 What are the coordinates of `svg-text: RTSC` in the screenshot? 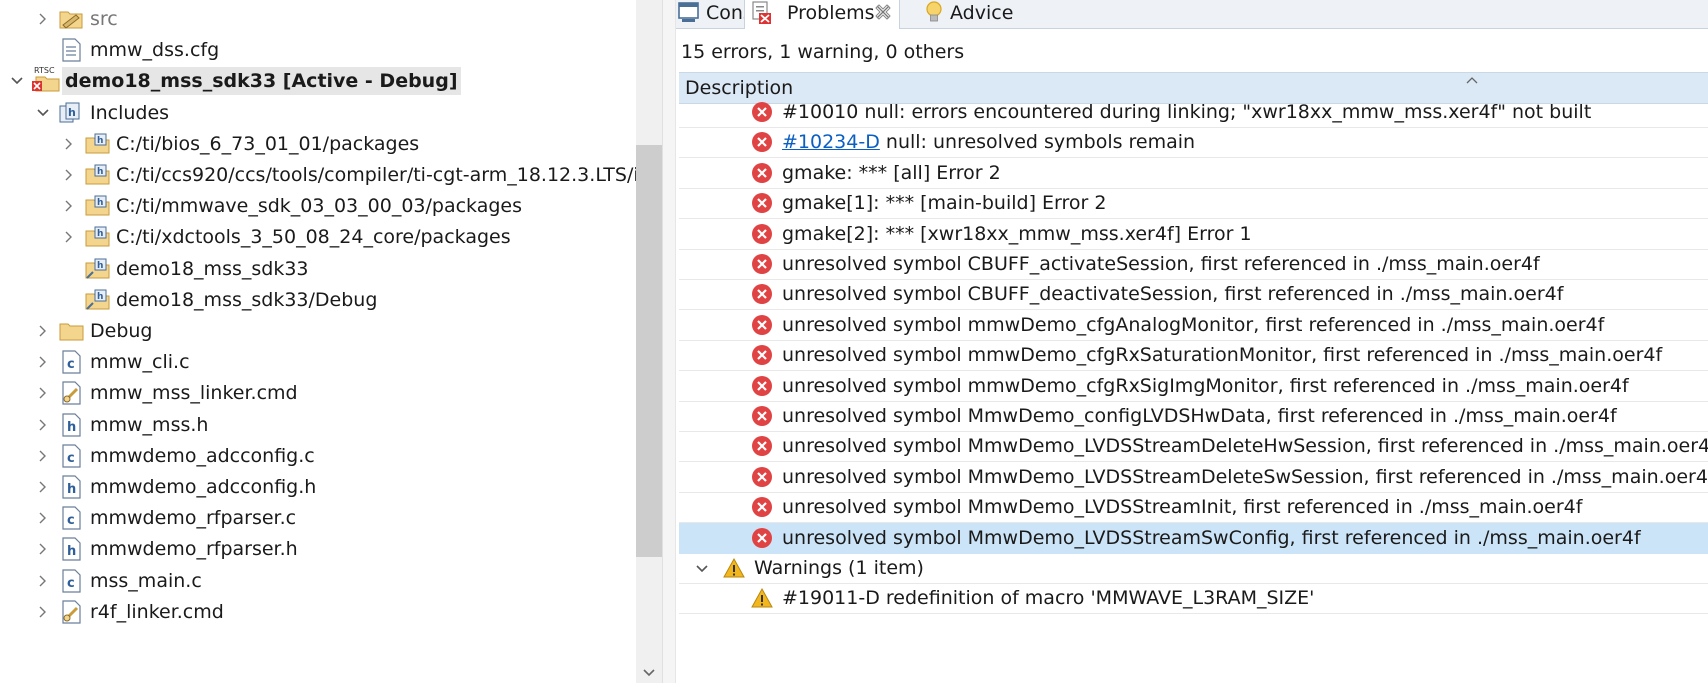 It's located at (44, 70).